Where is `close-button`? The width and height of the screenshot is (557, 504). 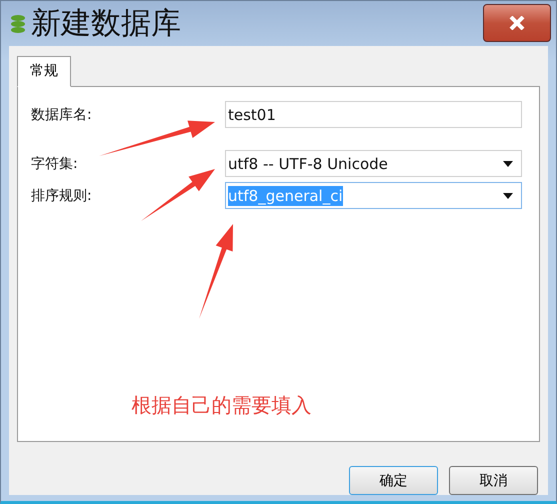
close-button is located at coordinates (517, 23).